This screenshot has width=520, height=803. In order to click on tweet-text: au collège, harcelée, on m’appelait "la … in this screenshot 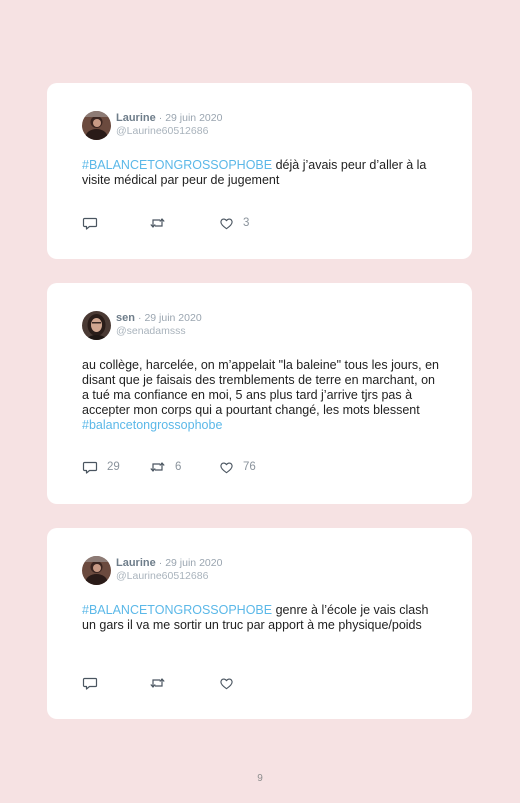, I will do `click(262, 395)`.